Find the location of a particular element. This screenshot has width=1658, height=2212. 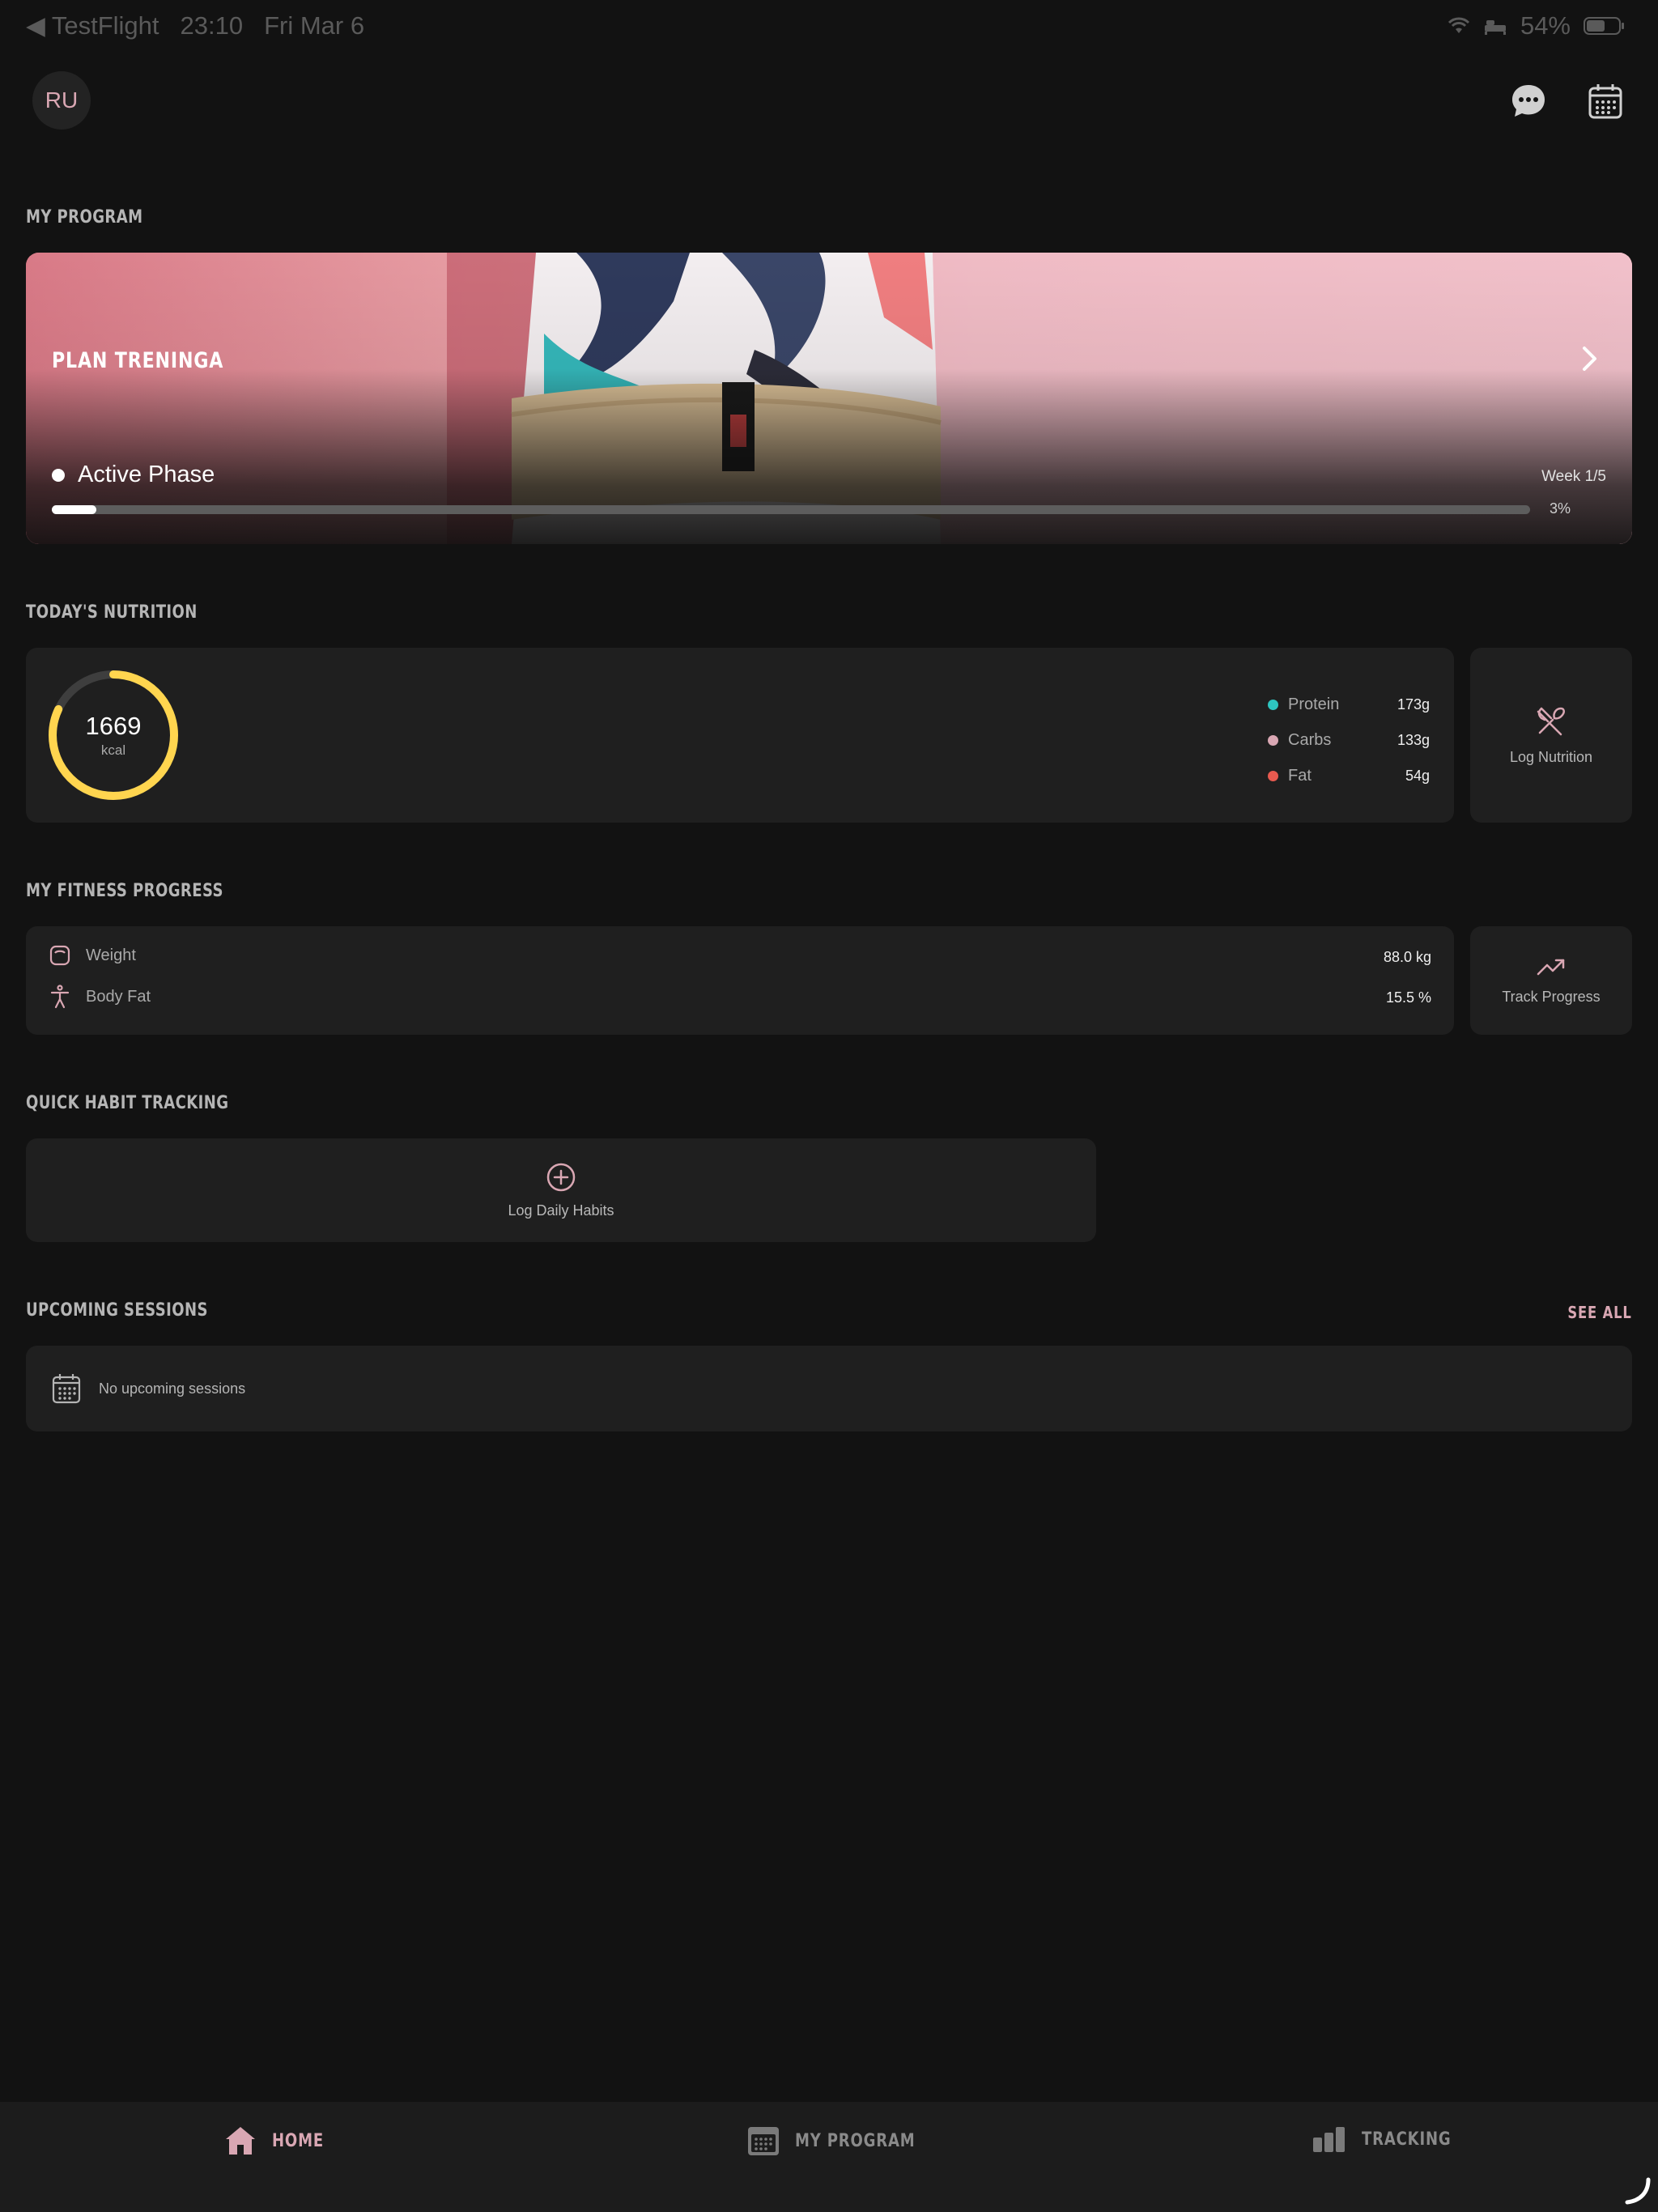

status-bar: ◀ TestFlight 23:10 Fri Mar 6 54% is located at coordinates (829, 26).